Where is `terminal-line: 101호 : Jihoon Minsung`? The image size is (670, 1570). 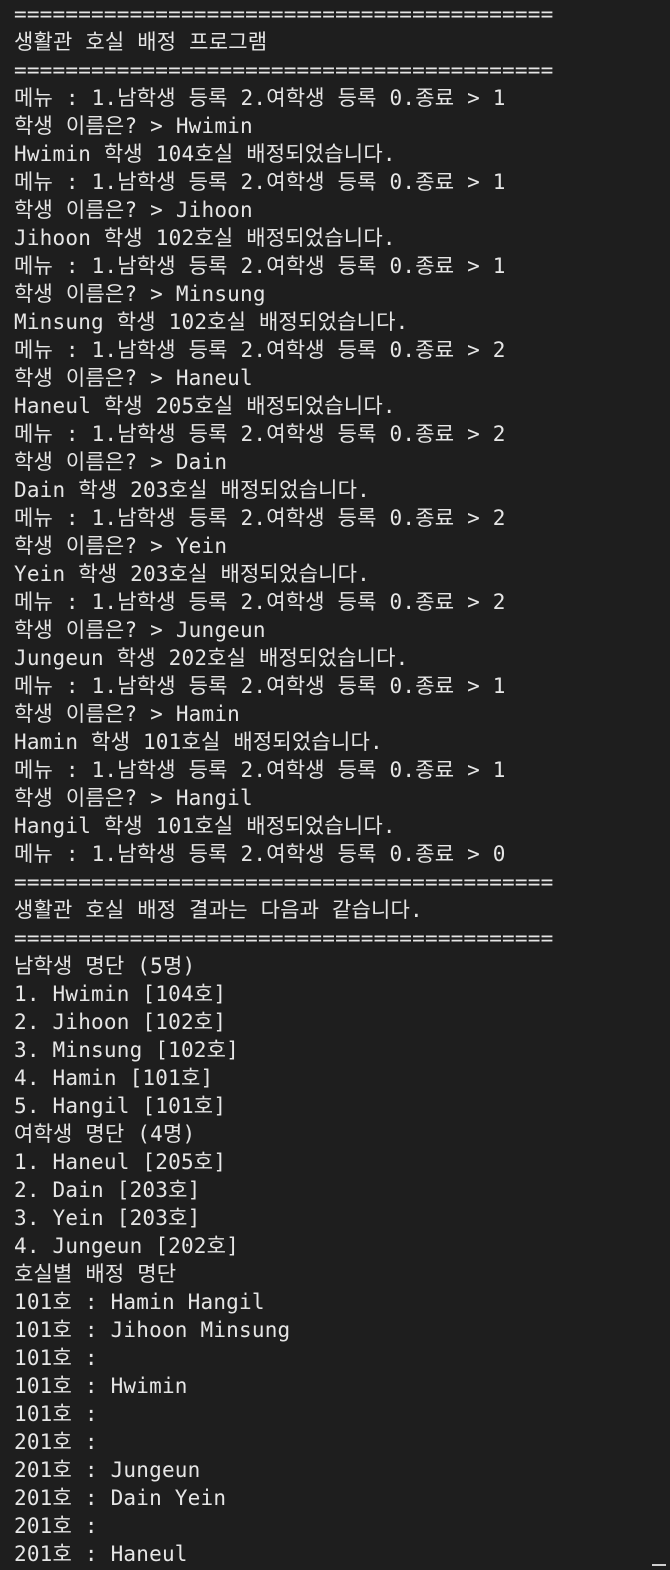
terminal-line: 101호 : Jihoon Minsung is located at coordinates (152, 1330).